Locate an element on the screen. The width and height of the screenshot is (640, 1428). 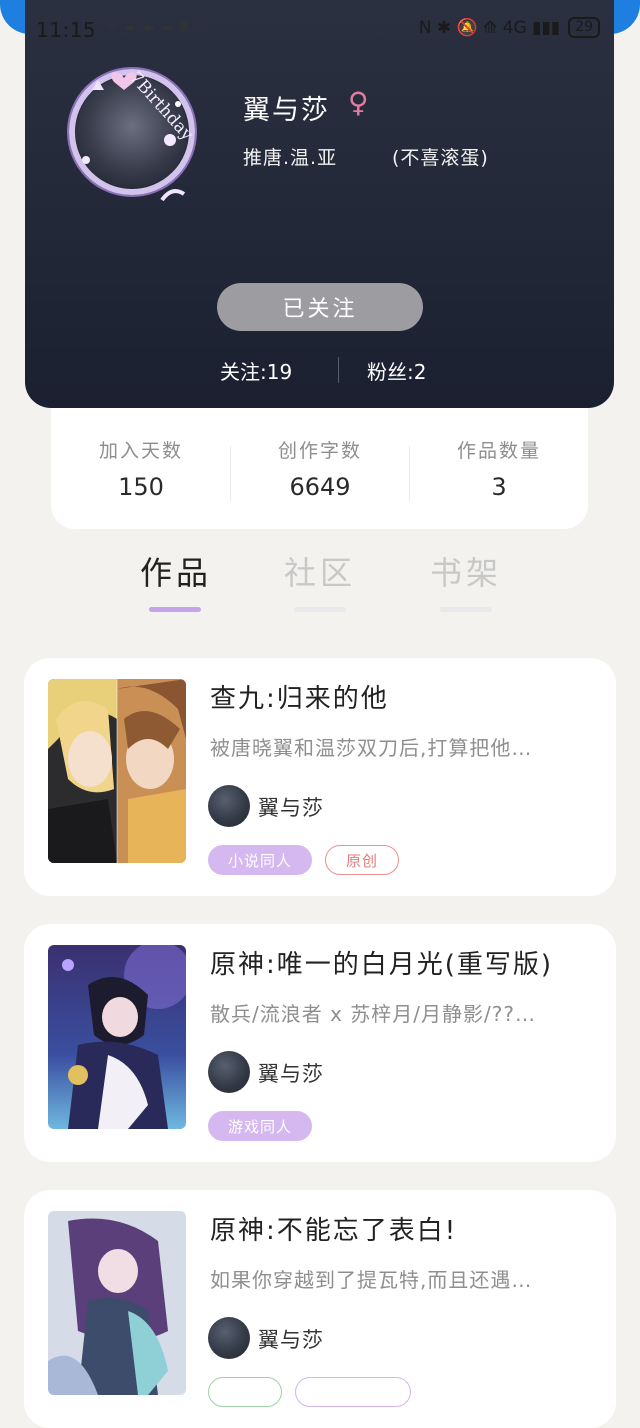
tab-works: 作品 is located at coordinates (176, 571).